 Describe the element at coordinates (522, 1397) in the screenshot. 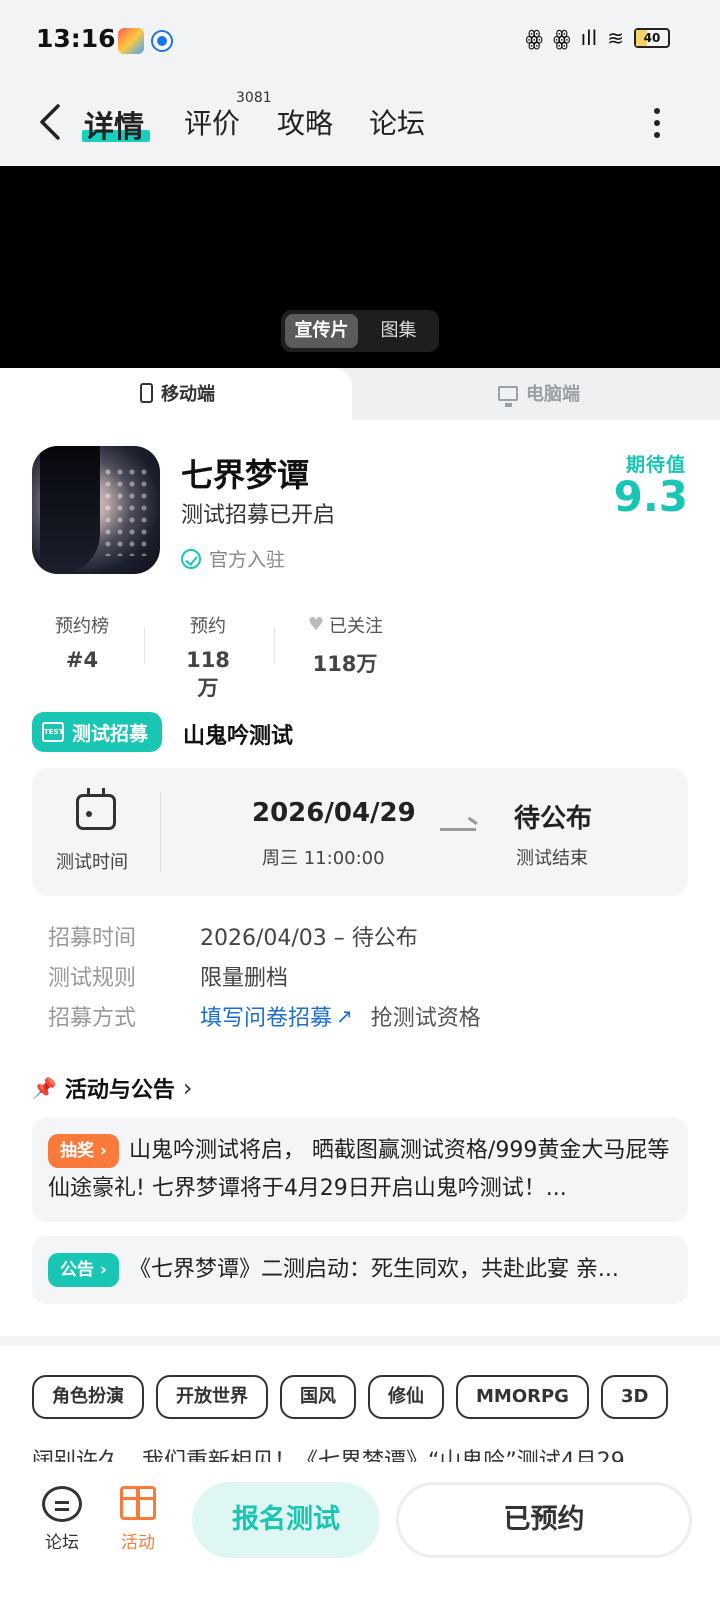

I see `genre-tag: MMORPG` at that location.